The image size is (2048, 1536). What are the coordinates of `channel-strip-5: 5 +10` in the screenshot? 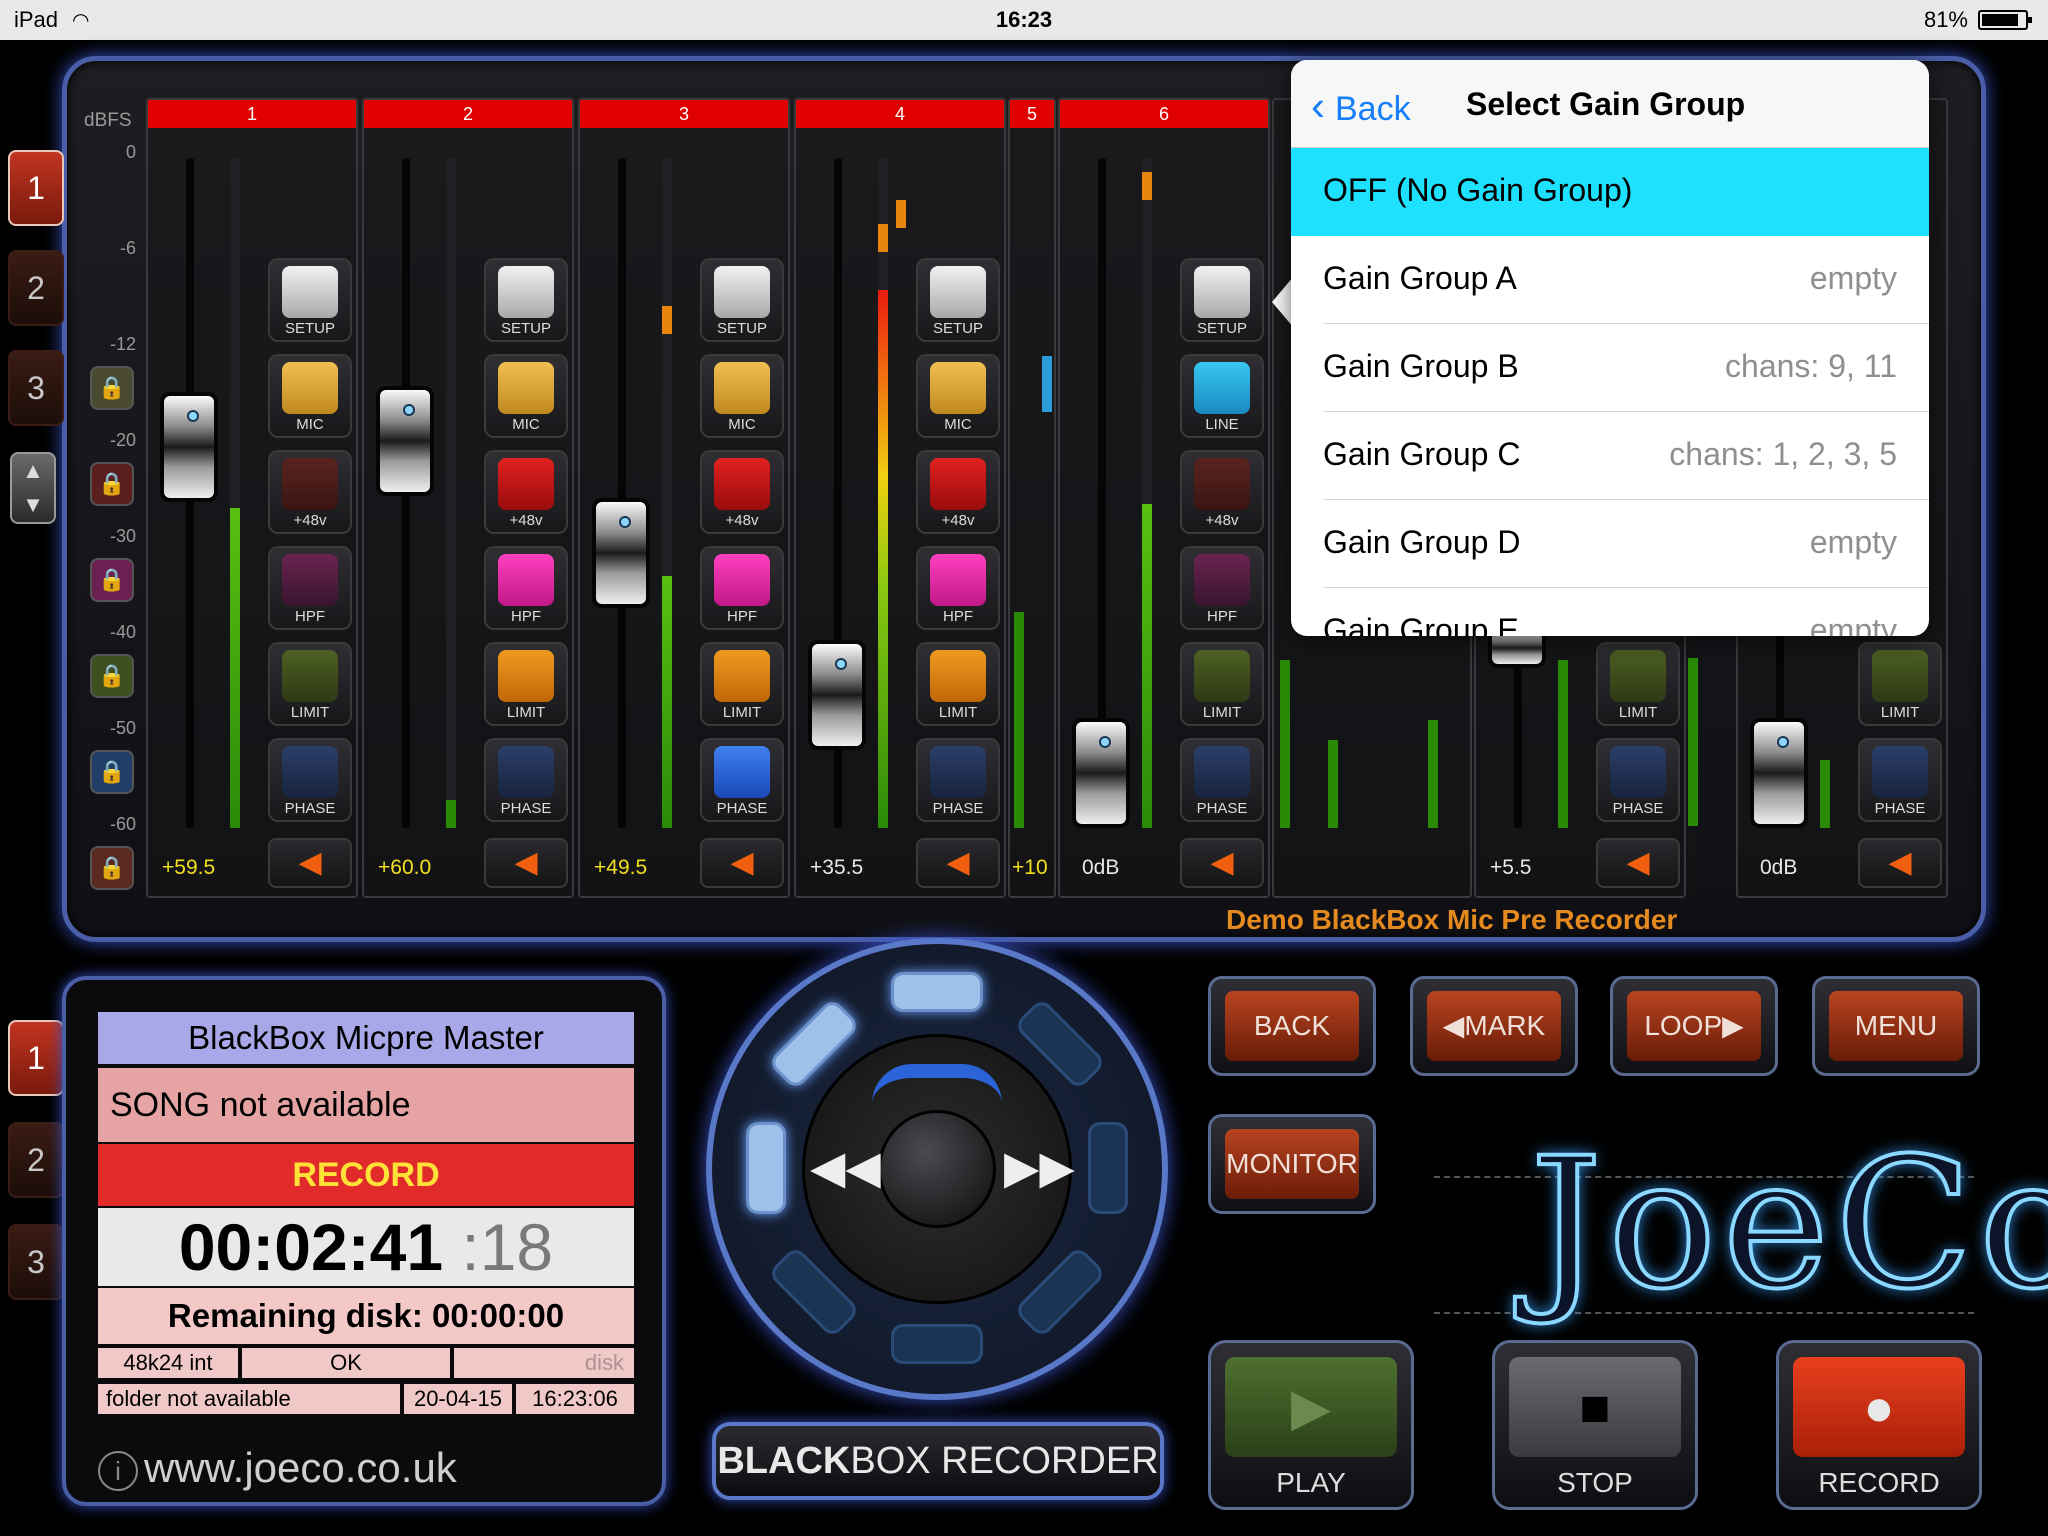 It's located at (1032, 498).